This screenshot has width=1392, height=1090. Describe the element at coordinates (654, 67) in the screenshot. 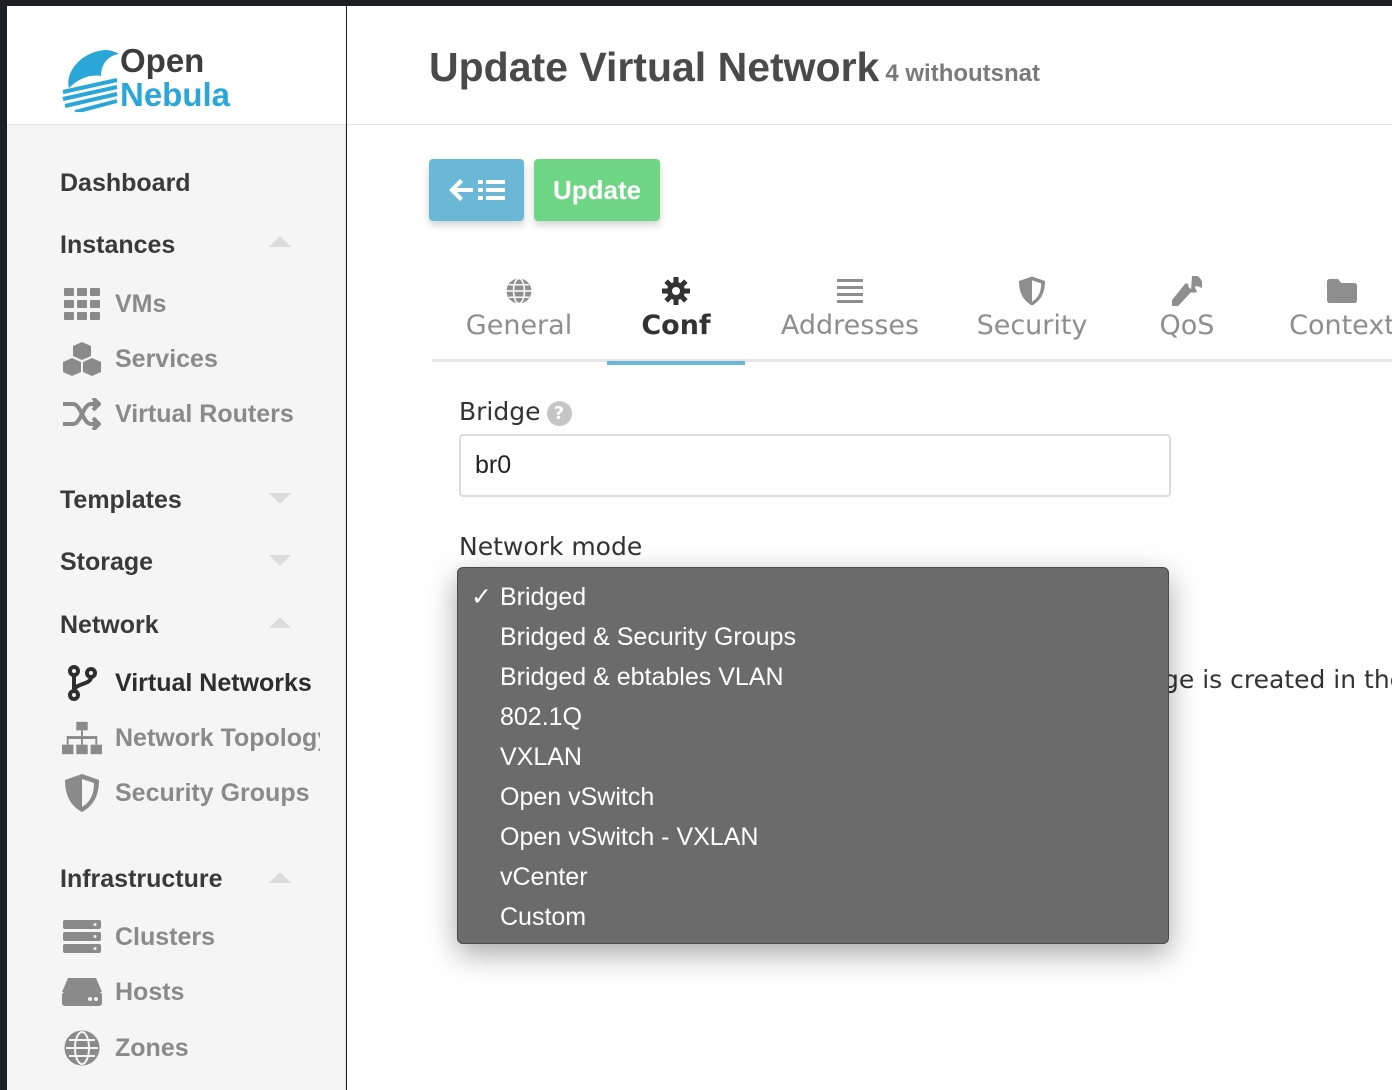

I see `page-title-text: Update Virtual Network` at that location.